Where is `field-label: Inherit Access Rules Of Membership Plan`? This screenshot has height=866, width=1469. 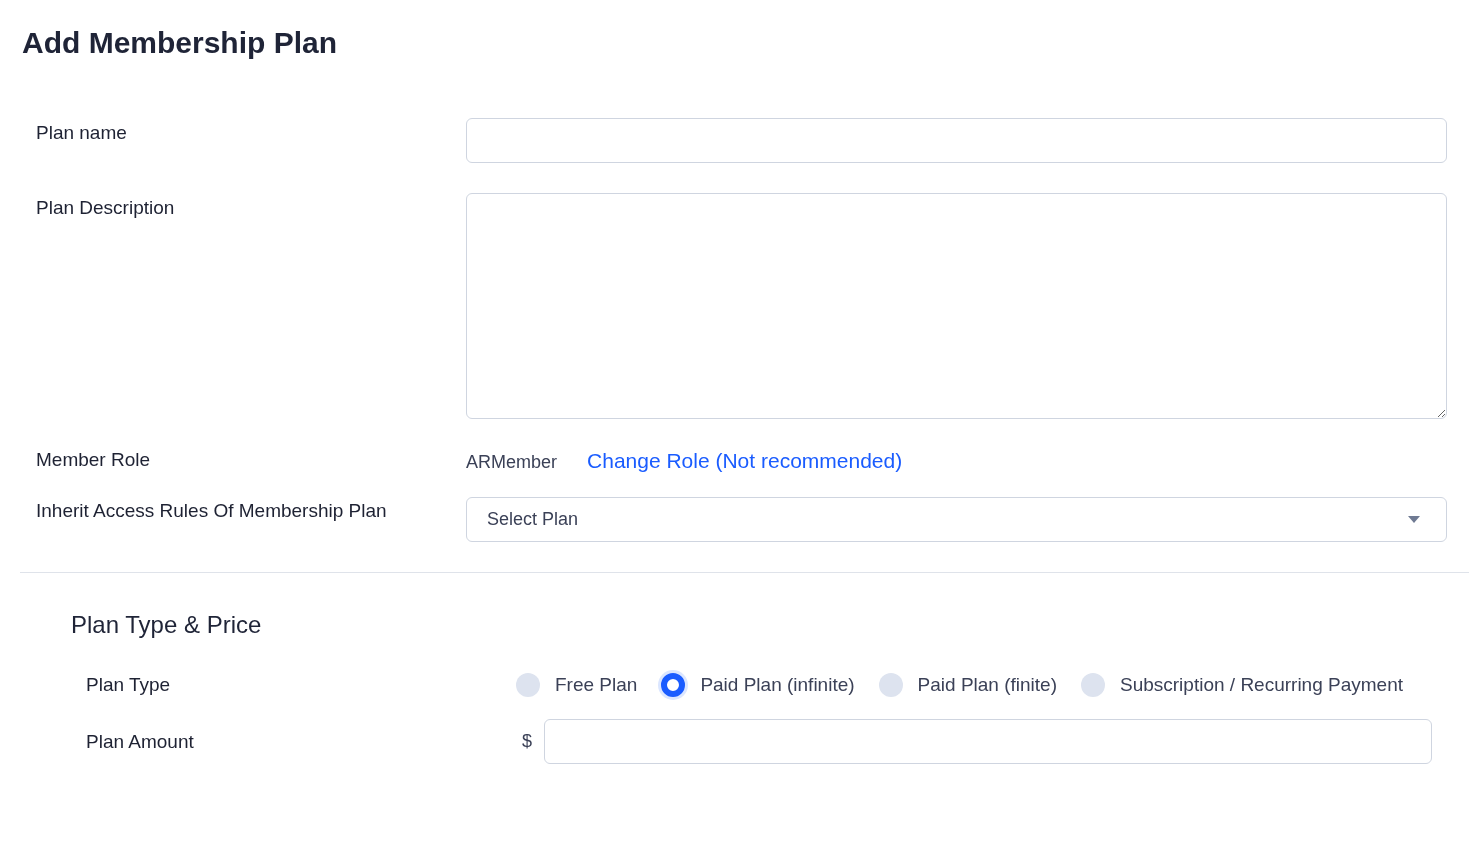
field-label: Inherit Access Rules Of Membership Plan is located at coordinates (212, 511).